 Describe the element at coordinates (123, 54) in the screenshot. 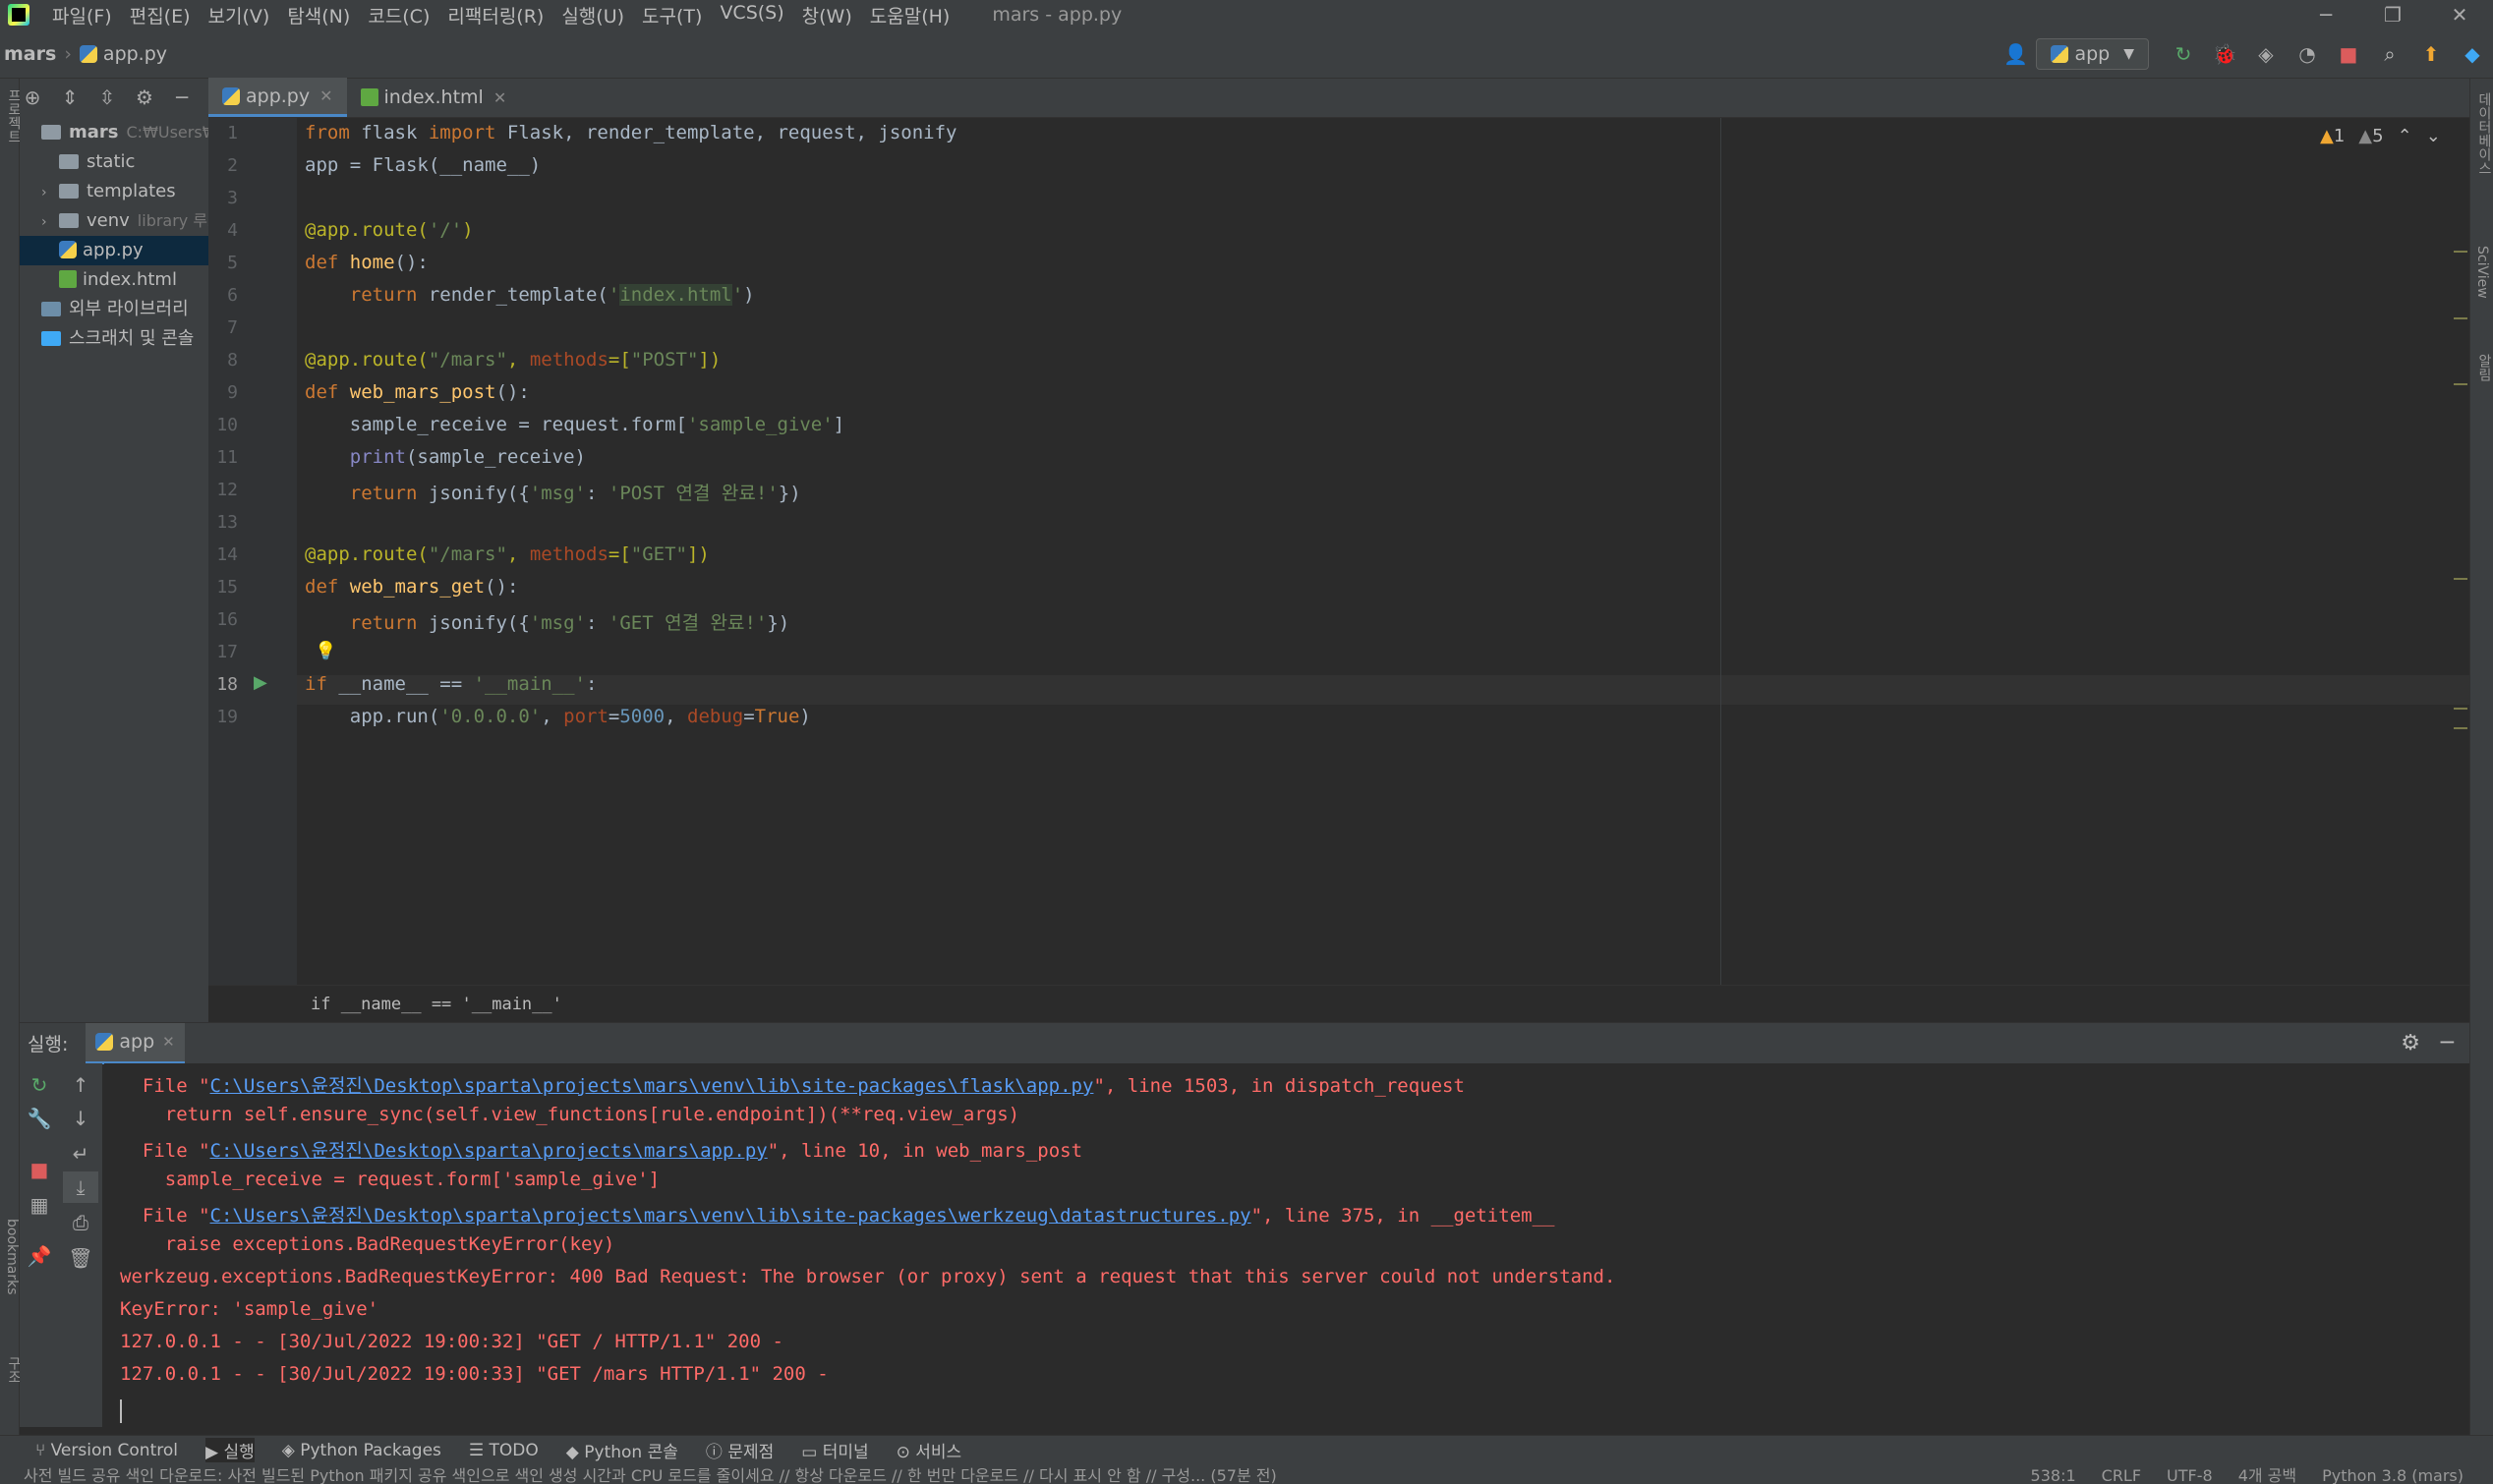

I see `breadcrumb-file: app.py` at that location.